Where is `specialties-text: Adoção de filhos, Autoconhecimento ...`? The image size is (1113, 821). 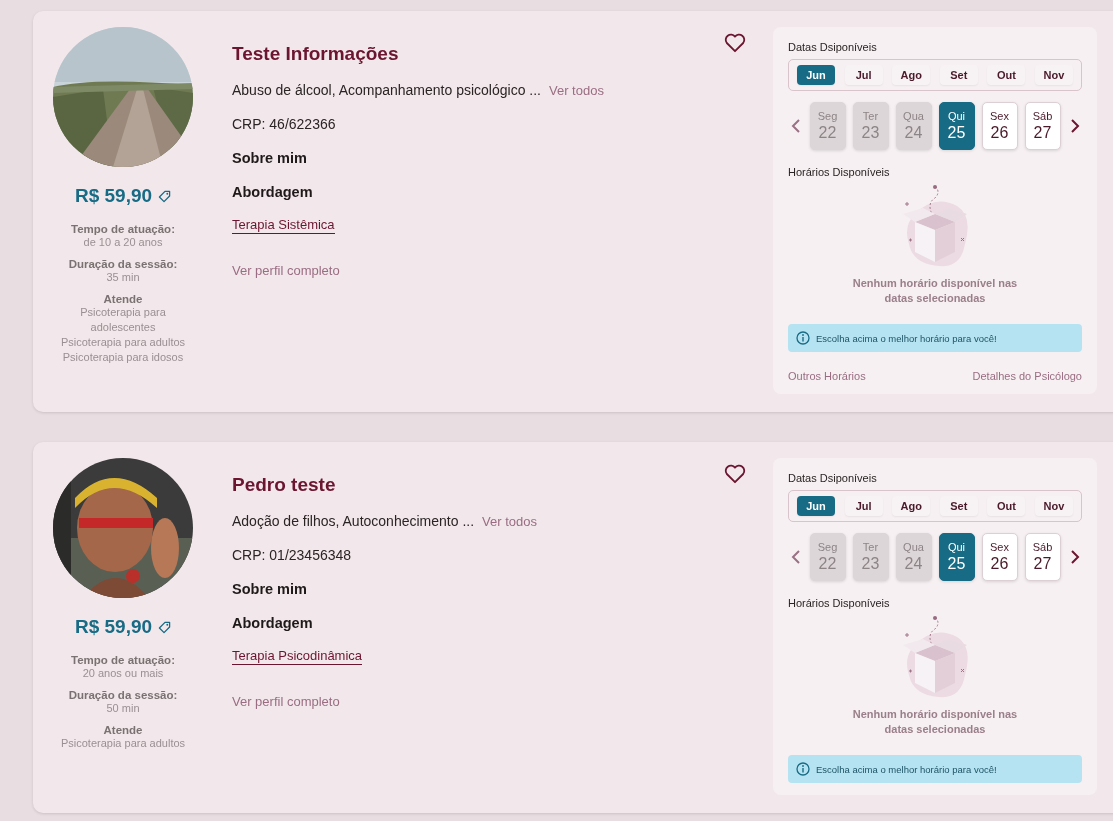 specialties-text: Adoção de filhos, Autoconhecimento ... is located at coordinates (353, 521).